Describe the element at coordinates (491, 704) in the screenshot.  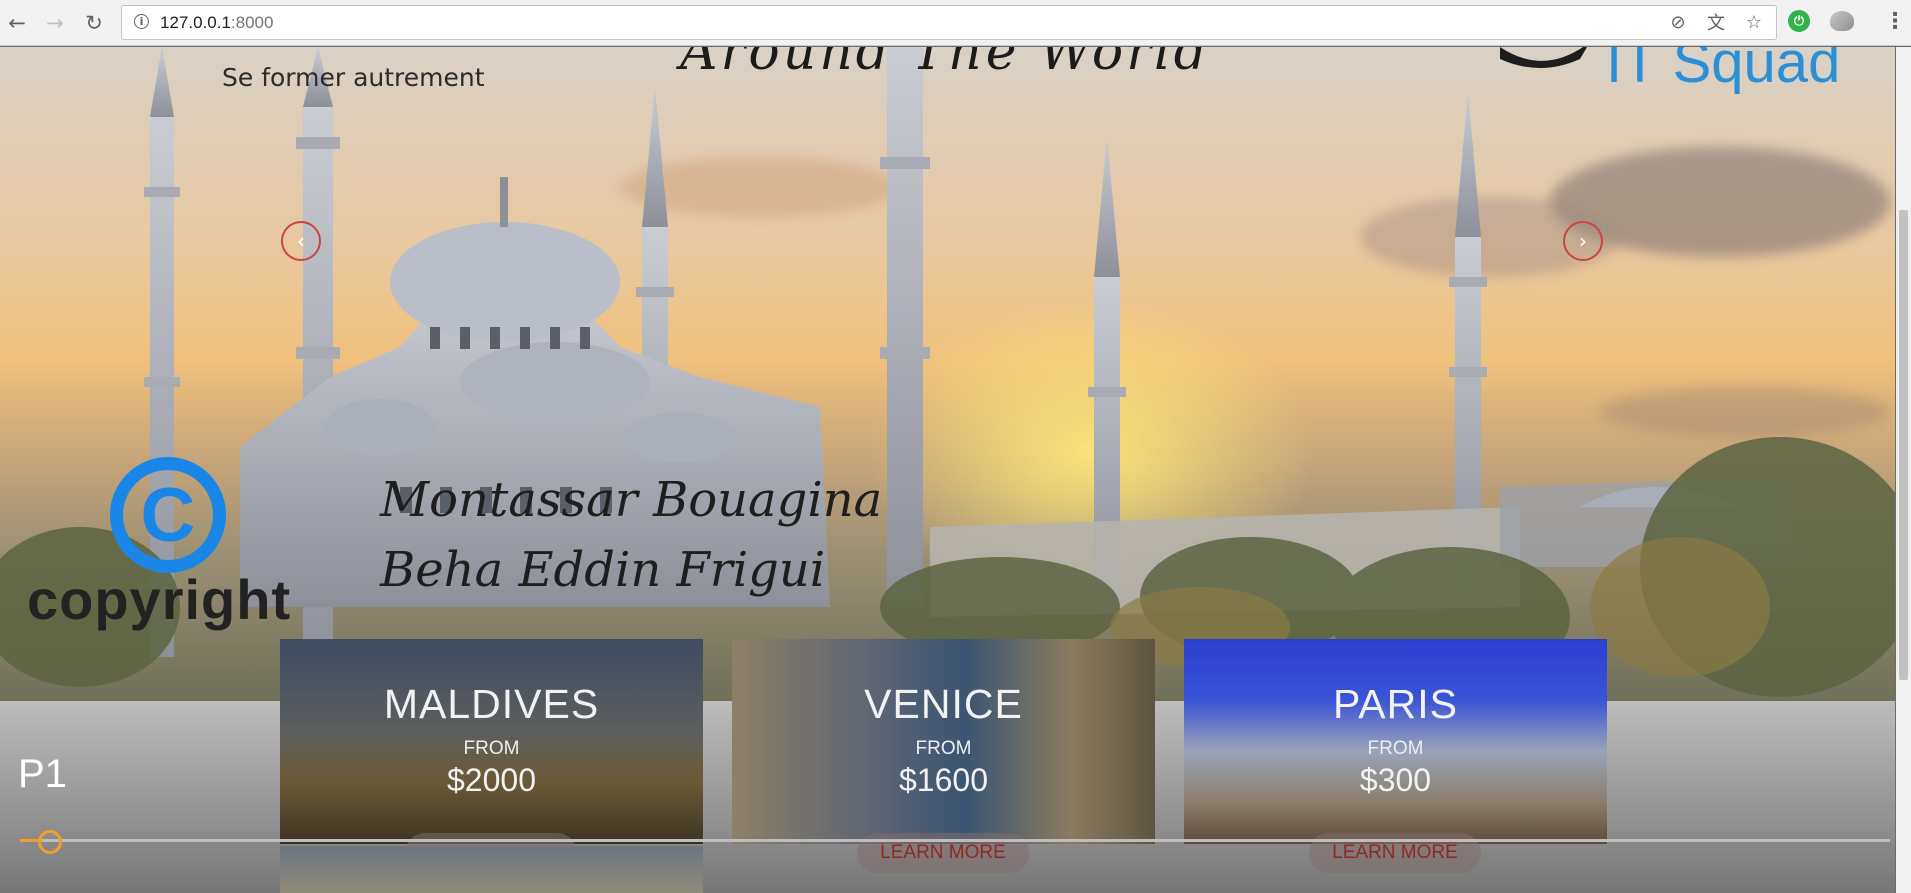
I see `card-title: MALDIVES` at that location.